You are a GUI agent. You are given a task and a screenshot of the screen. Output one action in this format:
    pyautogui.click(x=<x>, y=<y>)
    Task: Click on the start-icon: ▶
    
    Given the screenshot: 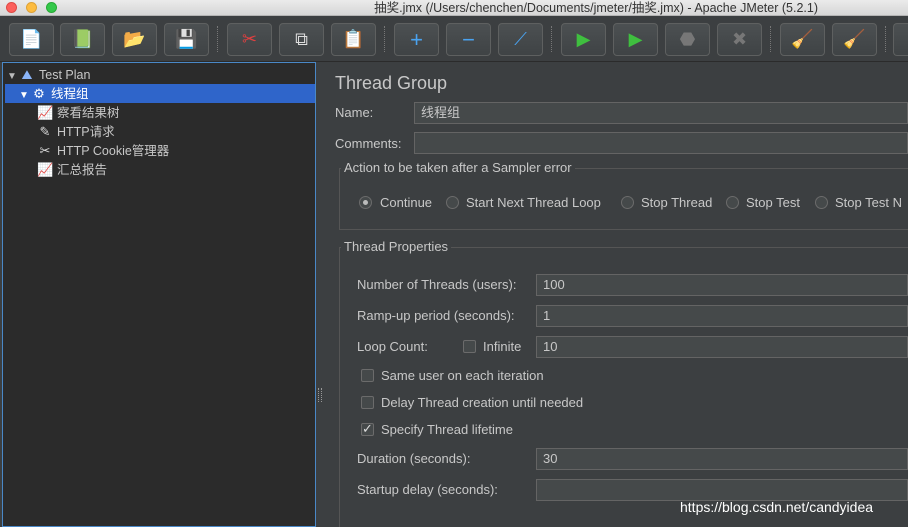 What is the action you would take?
    pyautogui.click(x=583, y=39)
    